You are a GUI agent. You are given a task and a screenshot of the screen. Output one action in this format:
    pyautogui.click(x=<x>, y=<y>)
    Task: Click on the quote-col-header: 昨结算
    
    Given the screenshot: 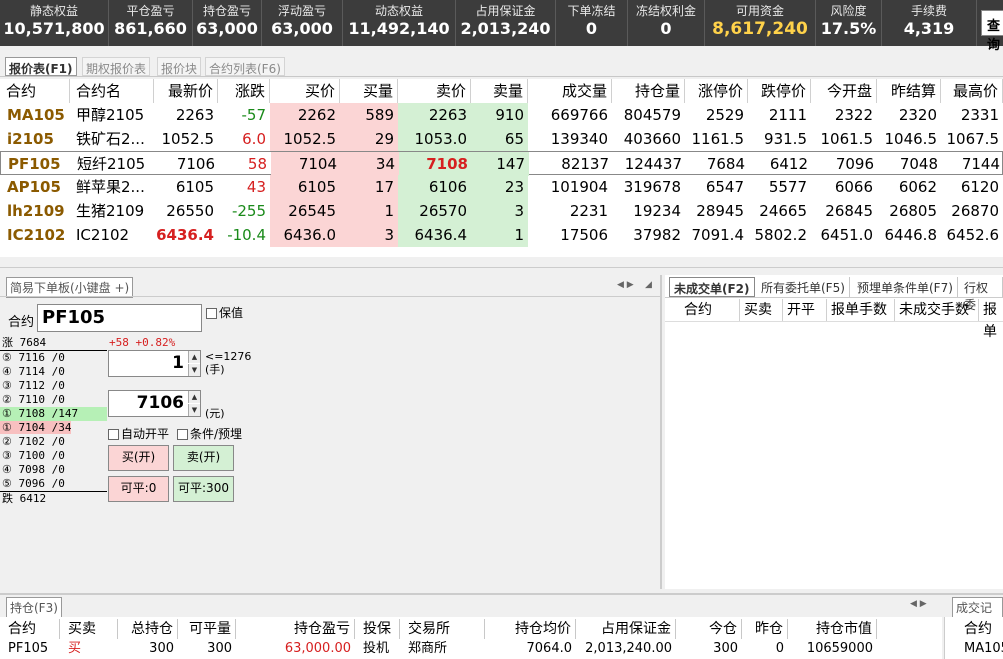 What is the action you would take?
    pyautogui.click(x=909, y=91)
    